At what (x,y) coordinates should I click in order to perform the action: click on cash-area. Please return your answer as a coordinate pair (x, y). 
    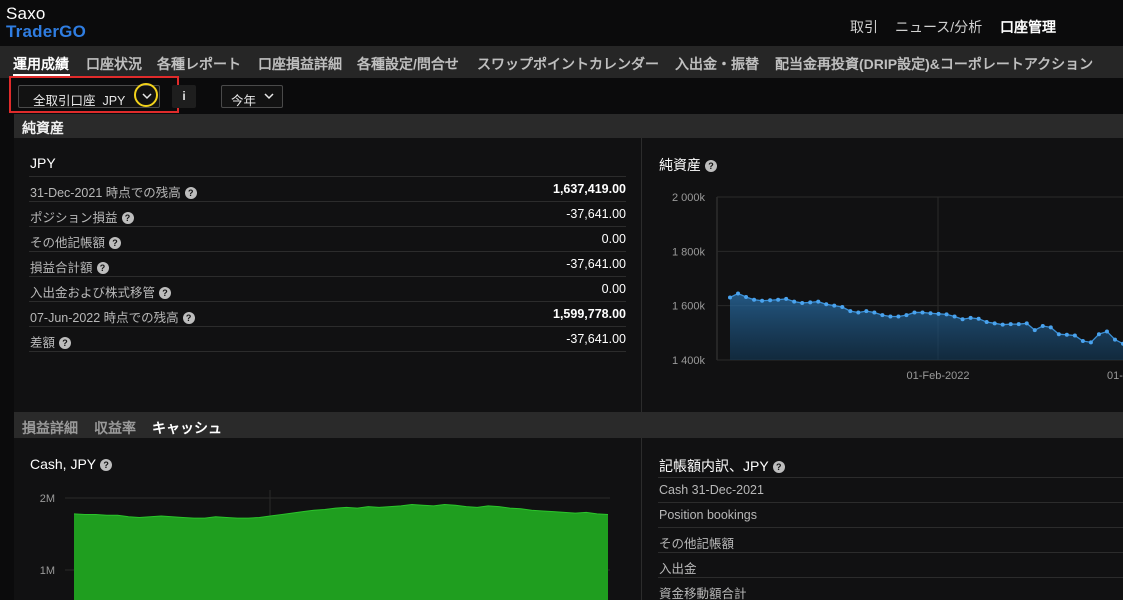
    Looking at the image, I should click on (341, 552).